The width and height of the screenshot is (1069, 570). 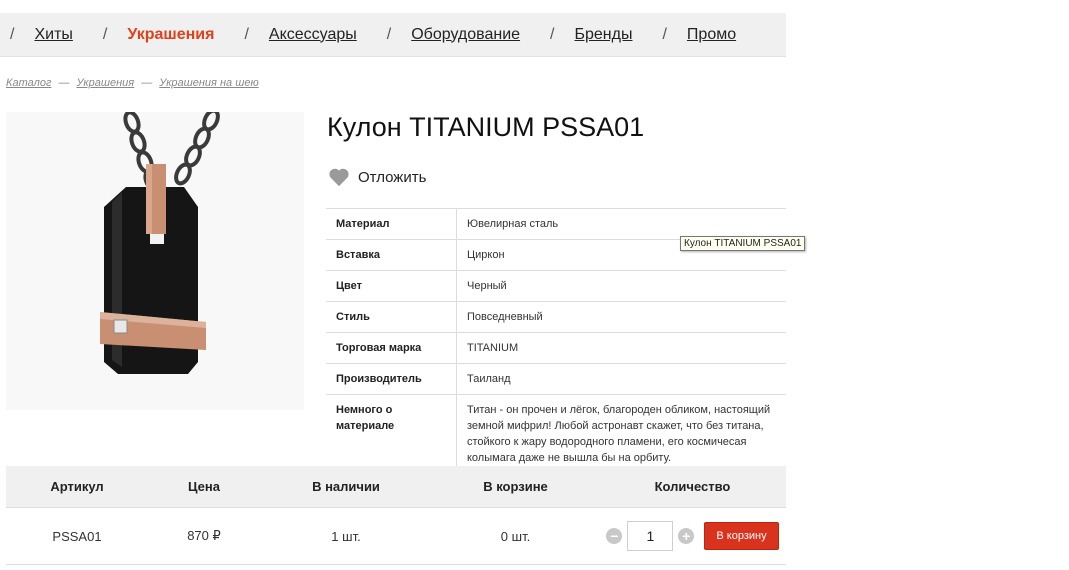 I want to click on spec-row: Стиль Повседневный, so click(x=556, y=317).